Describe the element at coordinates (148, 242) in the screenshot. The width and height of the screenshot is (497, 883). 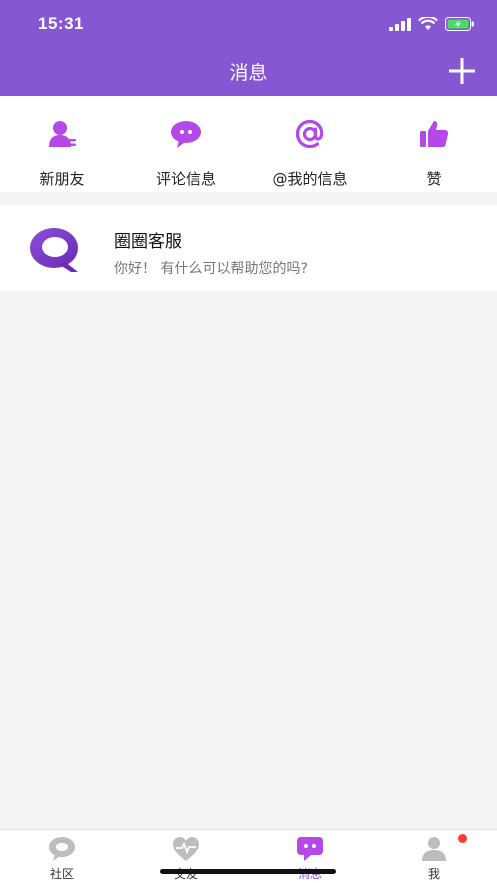
I see `conversation-title: 圈圈客服` at that location.